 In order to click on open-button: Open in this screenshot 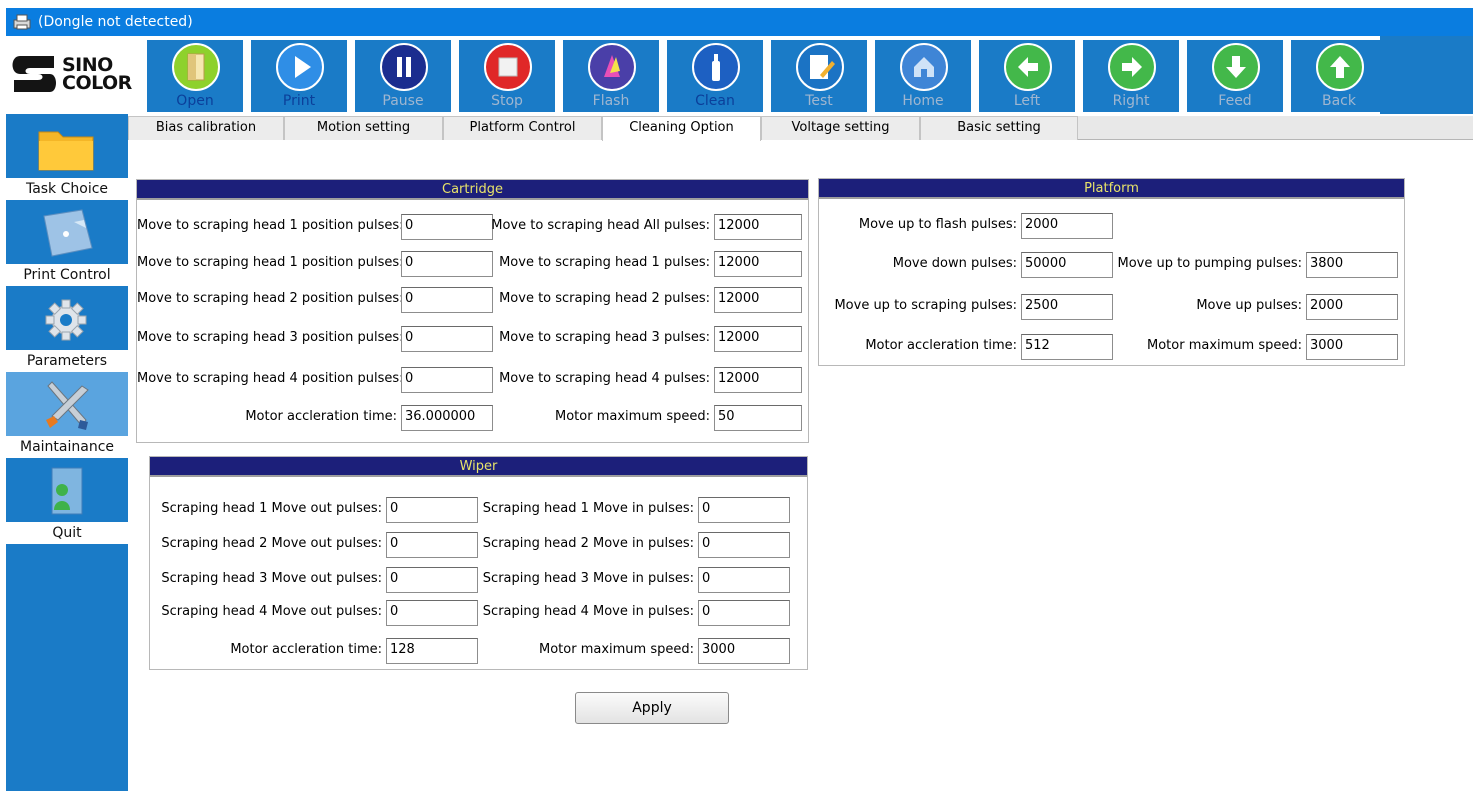, I will do `click(195, 76)`.